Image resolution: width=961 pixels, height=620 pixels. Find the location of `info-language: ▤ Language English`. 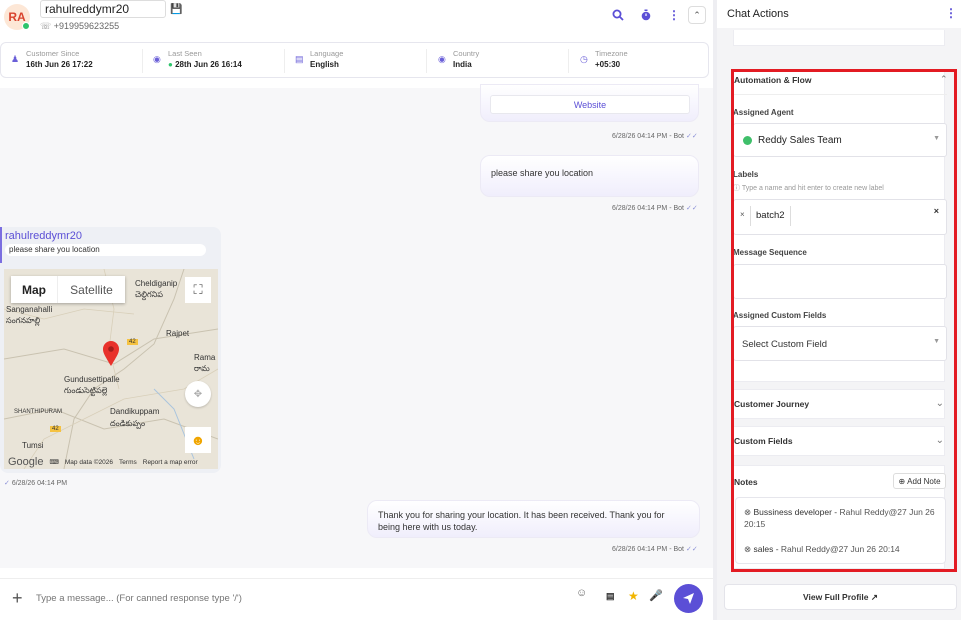

info-language: ▤ Language English is located at coordinates (360, 61).